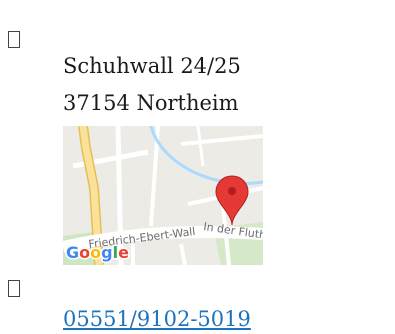  What do you see at coordinates (152, 66) in the screenshot?
I see `address-street: Schuhwall 24/25` at bounding box center [152, 66].